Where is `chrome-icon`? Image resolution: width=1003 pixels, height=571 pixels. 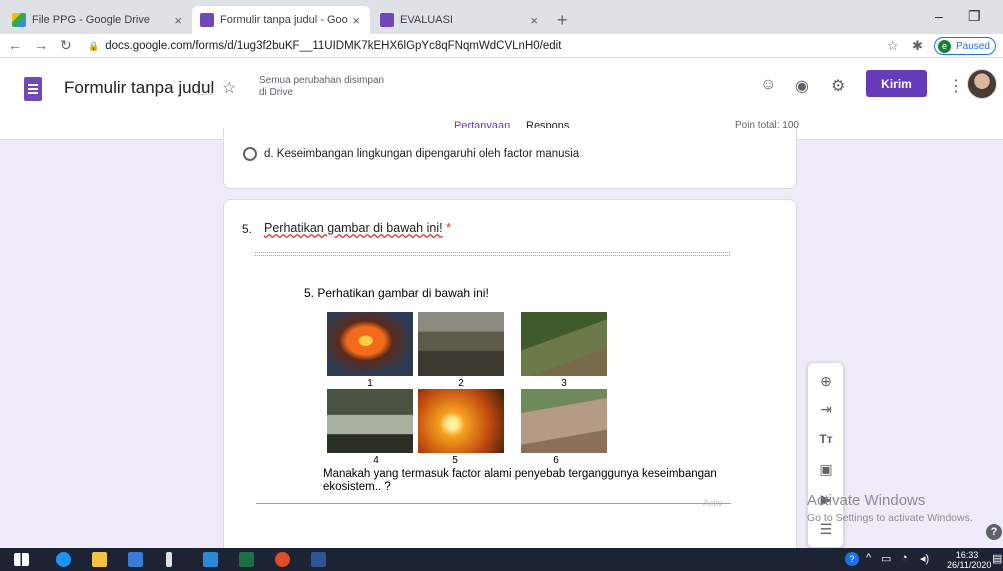 chrome-icon is located at coordinates (282, 559).